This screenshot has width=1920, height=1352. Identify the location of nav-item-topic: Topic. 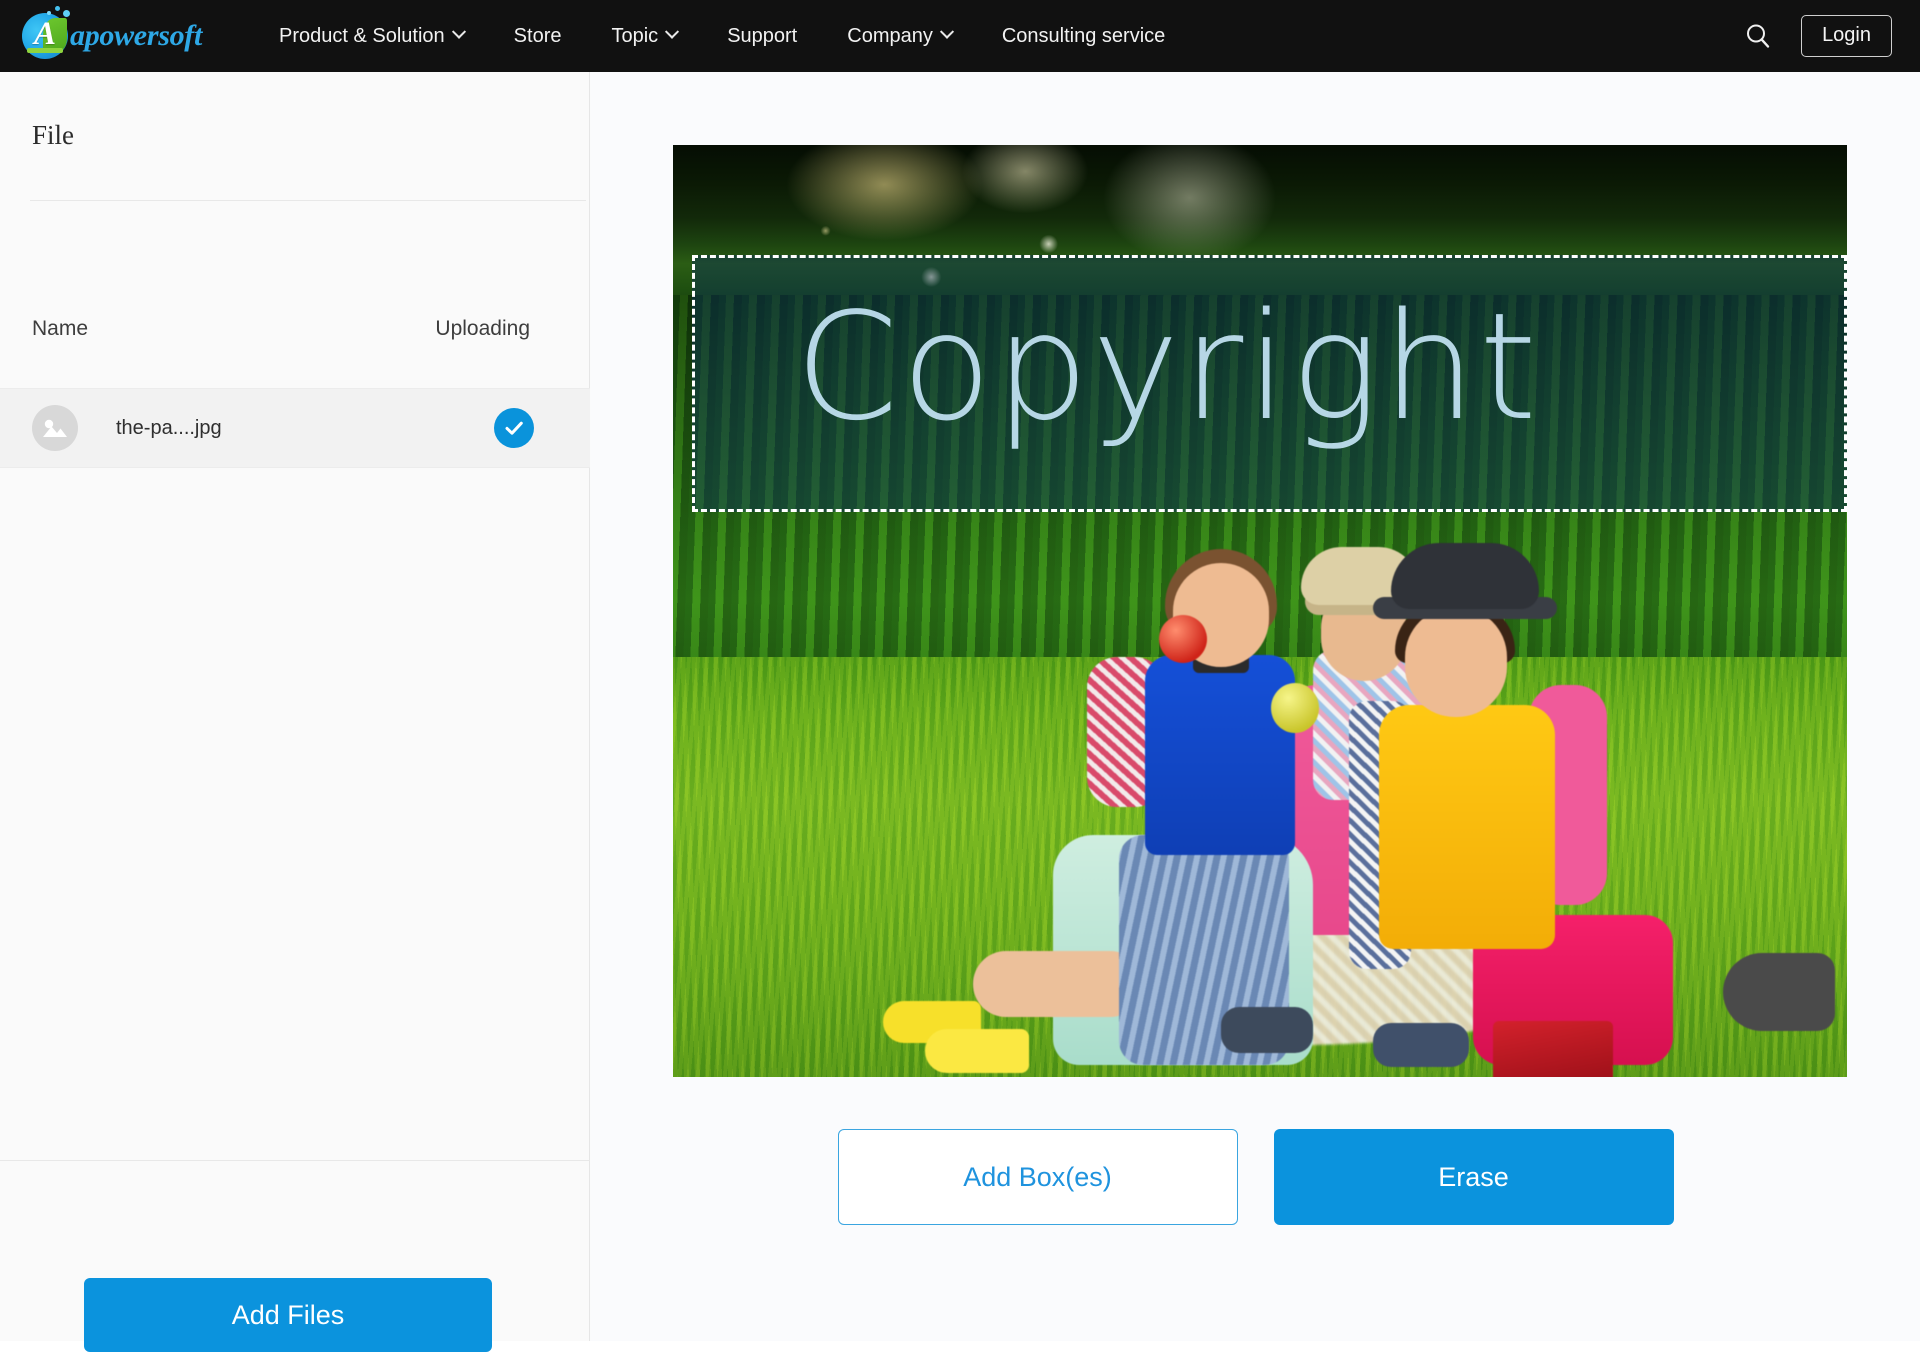
(644, 36).